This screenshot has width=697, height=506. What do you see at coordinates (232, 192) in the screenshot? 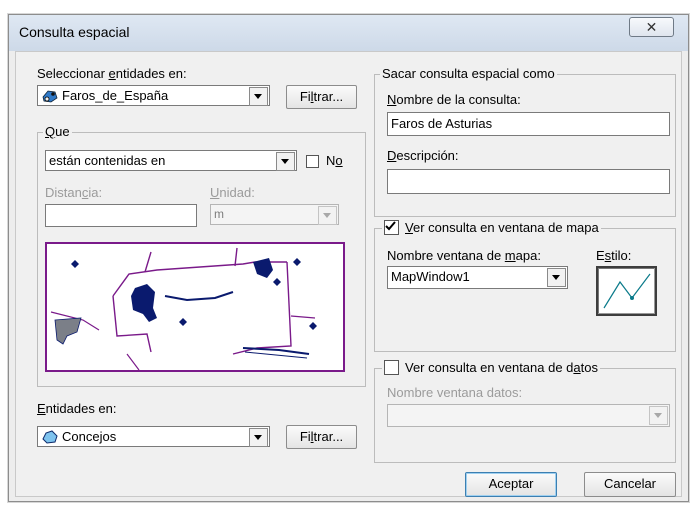
I see `unit-label: Unidad:` at bounding box center [232, 192].